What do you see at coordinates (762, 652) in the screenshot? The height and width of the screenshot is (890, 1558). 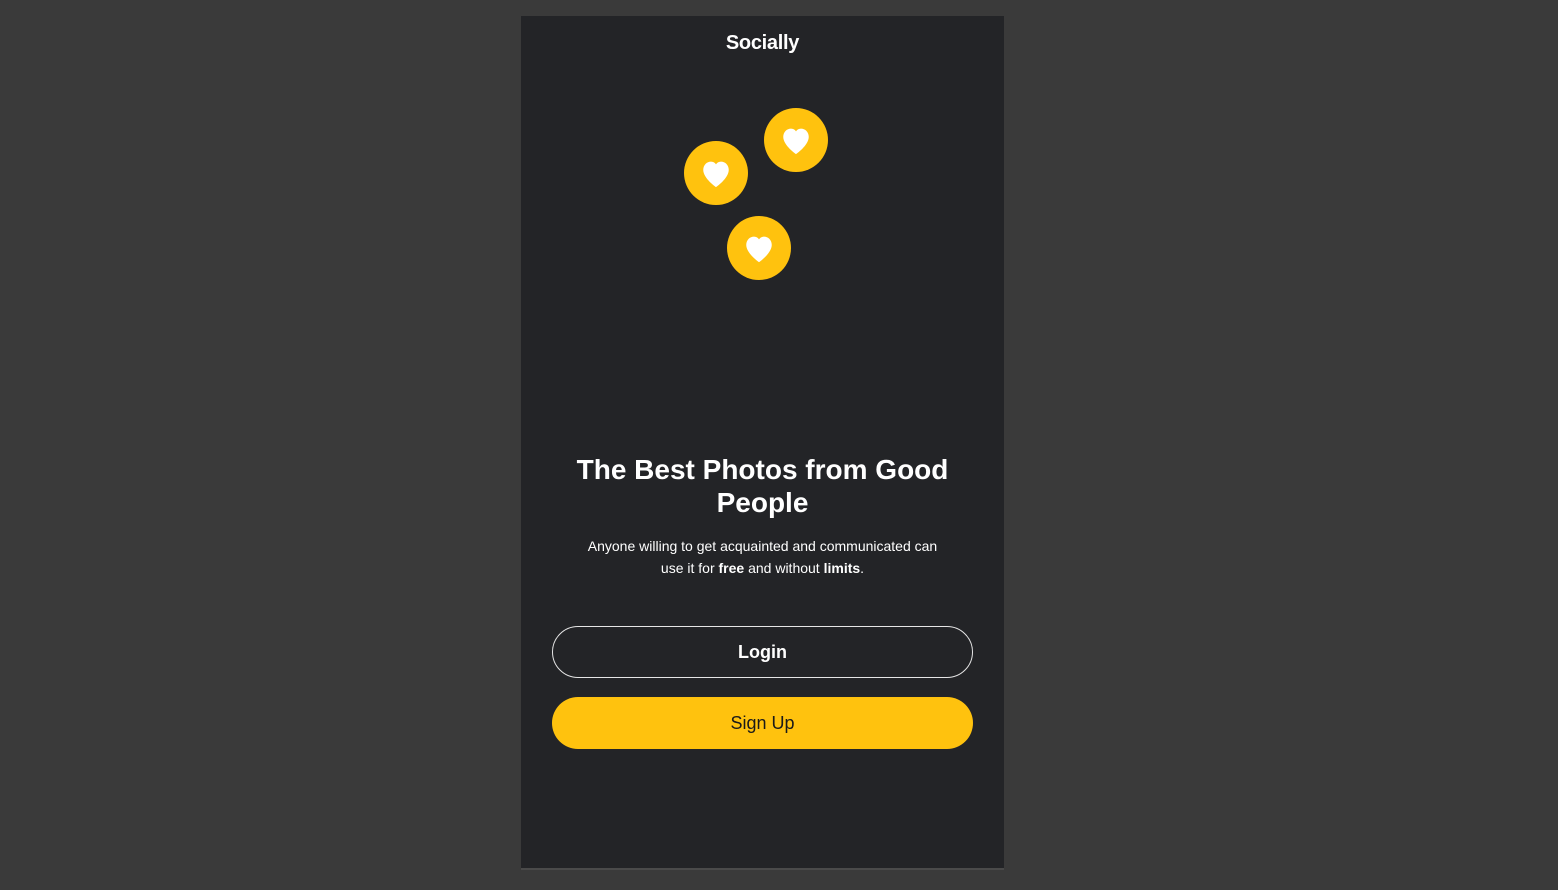 I see `login-button: Login` at bounding box center [762, 652].